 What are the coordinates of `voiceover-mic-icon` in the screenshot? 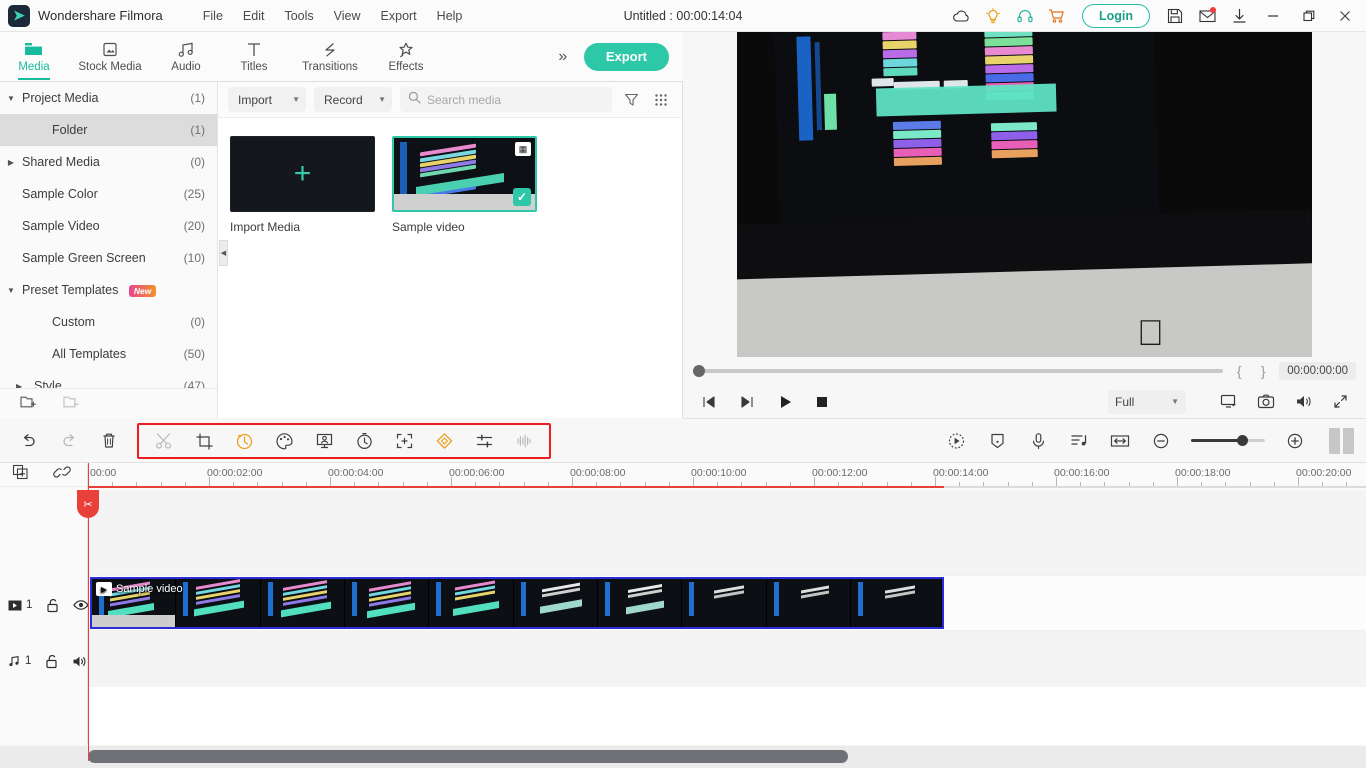 It's located at (1038, 441).